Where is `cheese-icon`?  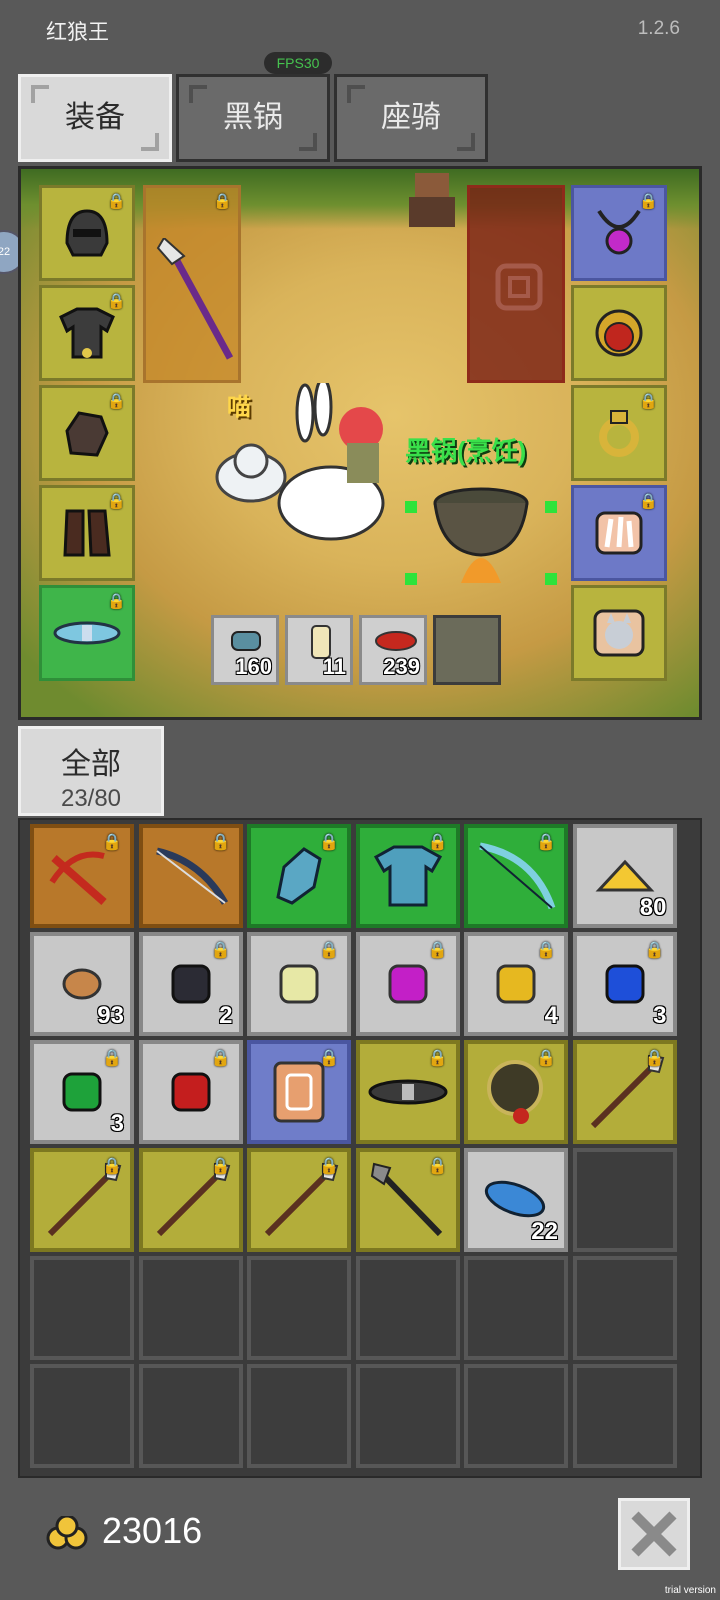 cheese-icon is located at coordinates (624, 875).